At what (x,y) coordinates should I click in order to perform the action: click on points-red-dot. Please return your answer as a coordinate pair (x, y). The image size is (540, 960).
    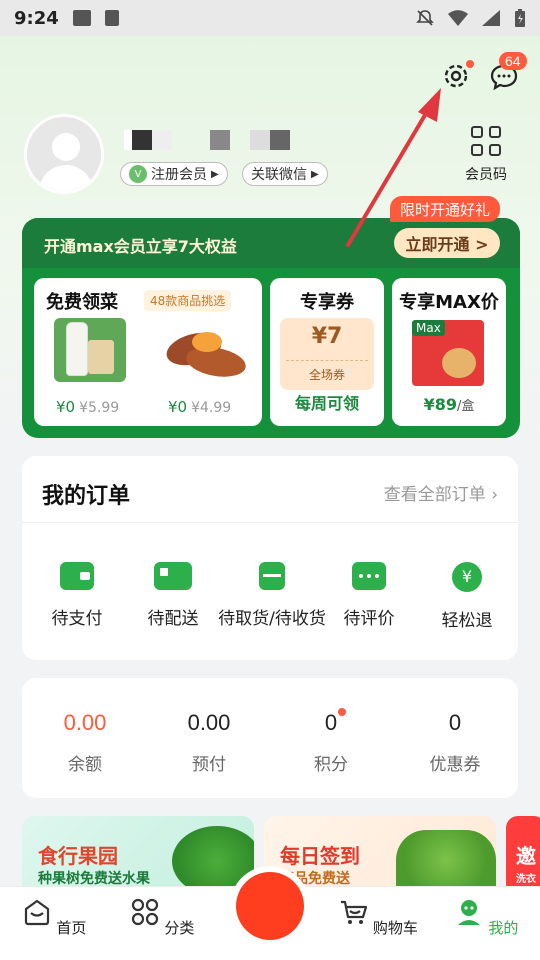
    Looking at the image, I should click on (342, 712).